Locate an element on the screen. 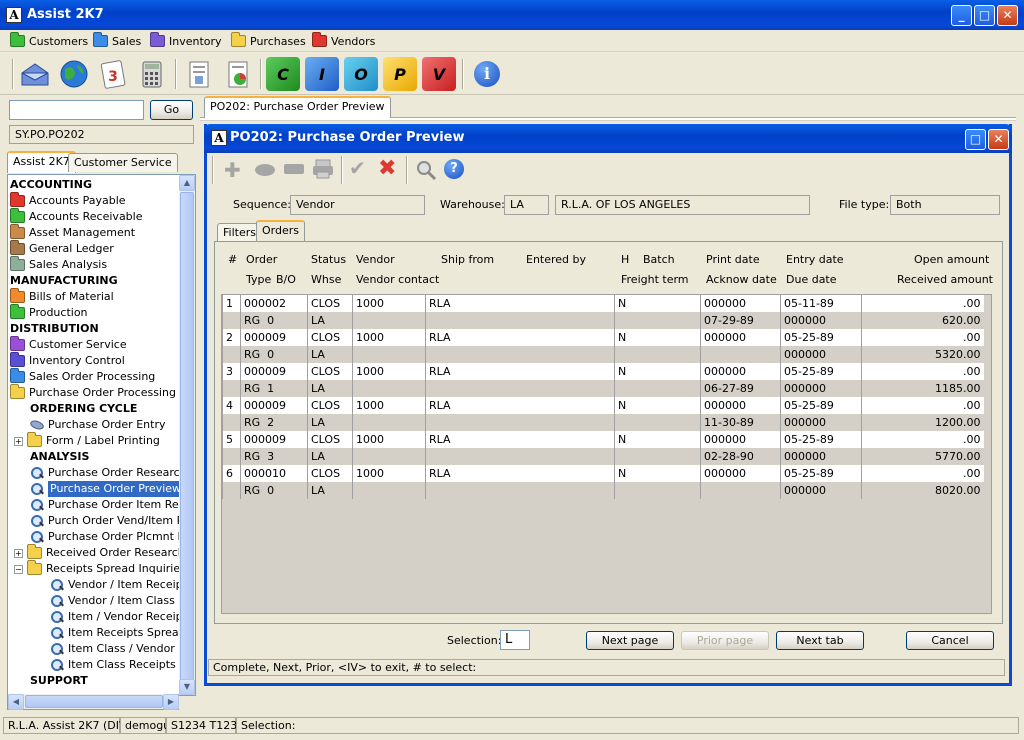 Image resolution: width=1024 pixels, height=740 pixels. tree-item: Inventory Control is located at coordinates (67, 360).